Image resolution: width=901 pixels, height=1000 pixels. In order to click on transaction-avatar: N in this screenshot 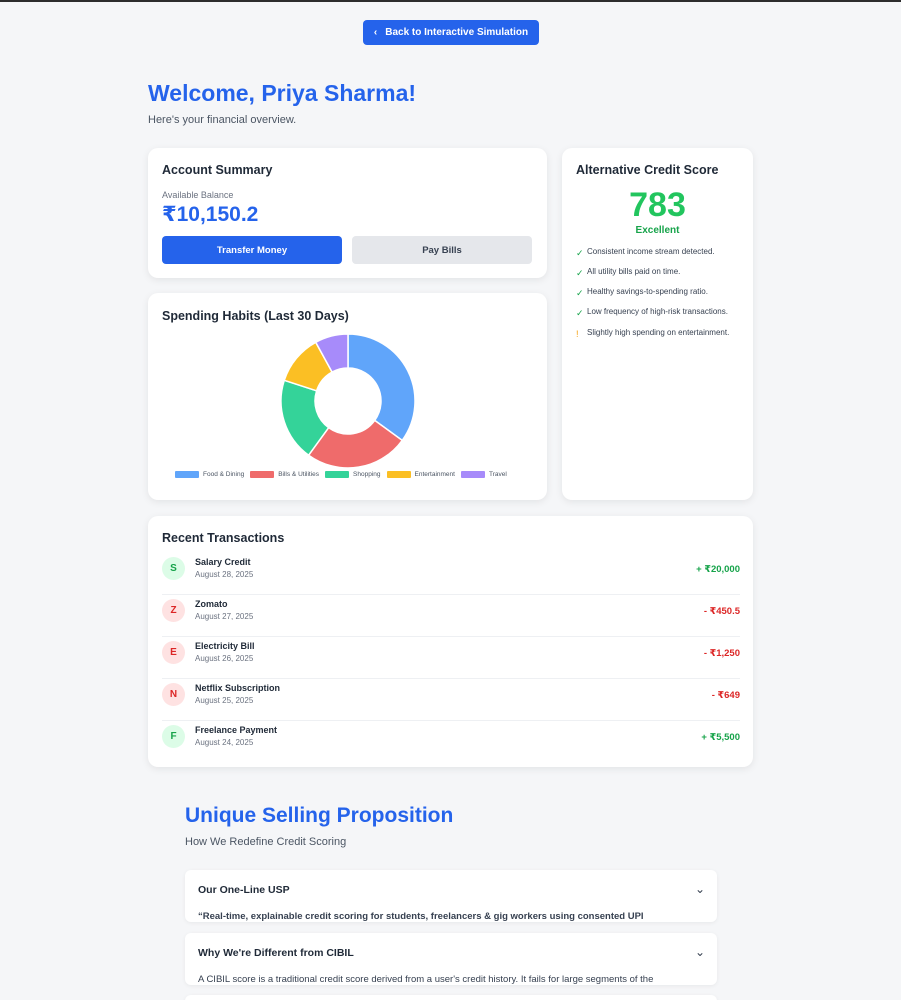, I will do `click(173, 694)`.